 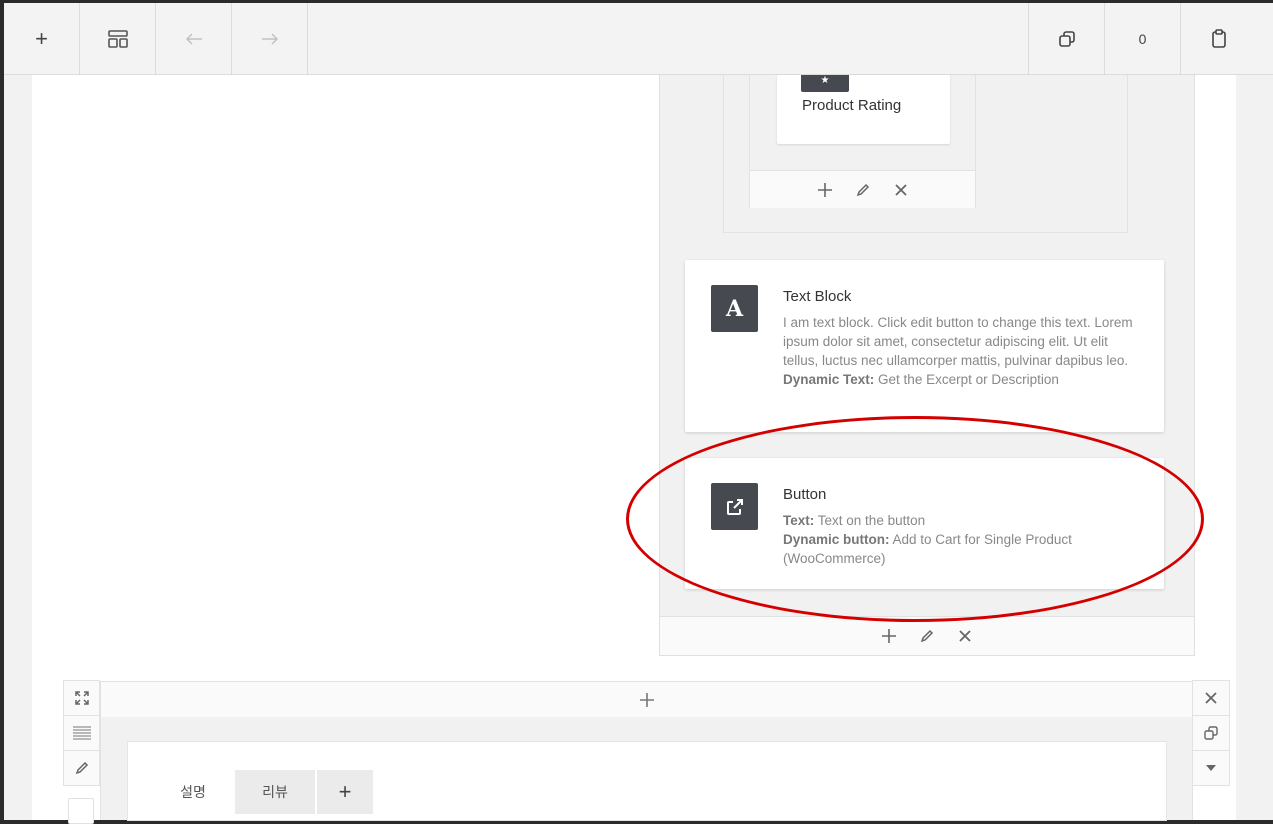 I want to click on arrow-right-icon, so click(x=269, y=38).